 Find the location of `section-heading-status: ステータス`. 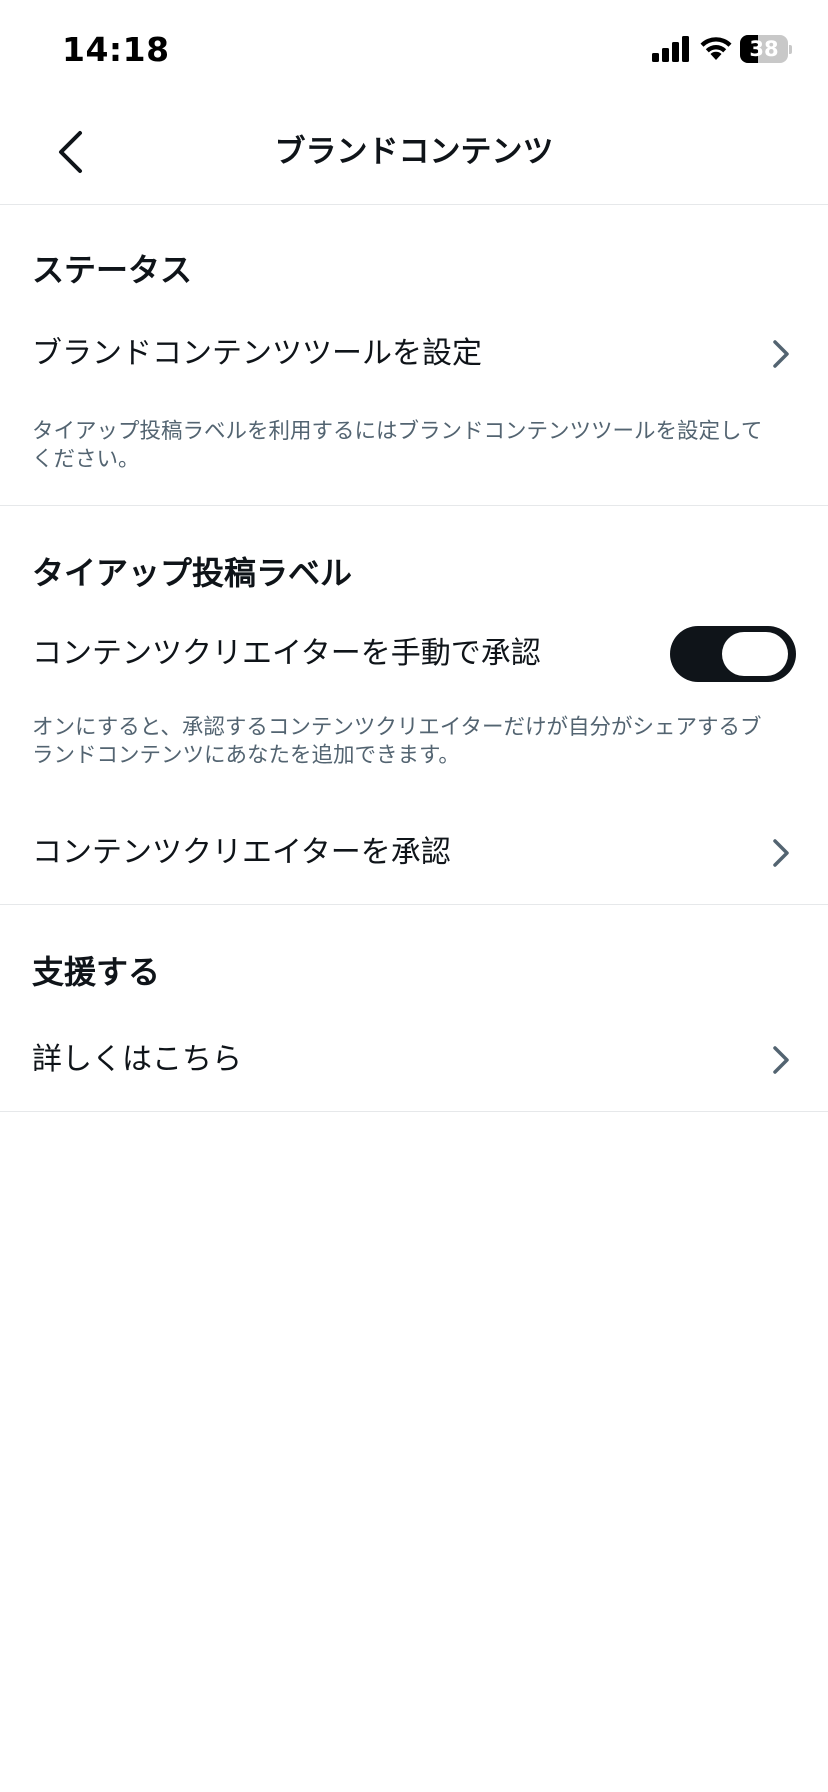

section-heading-status: ステータス is located at coordinates (112, 270).